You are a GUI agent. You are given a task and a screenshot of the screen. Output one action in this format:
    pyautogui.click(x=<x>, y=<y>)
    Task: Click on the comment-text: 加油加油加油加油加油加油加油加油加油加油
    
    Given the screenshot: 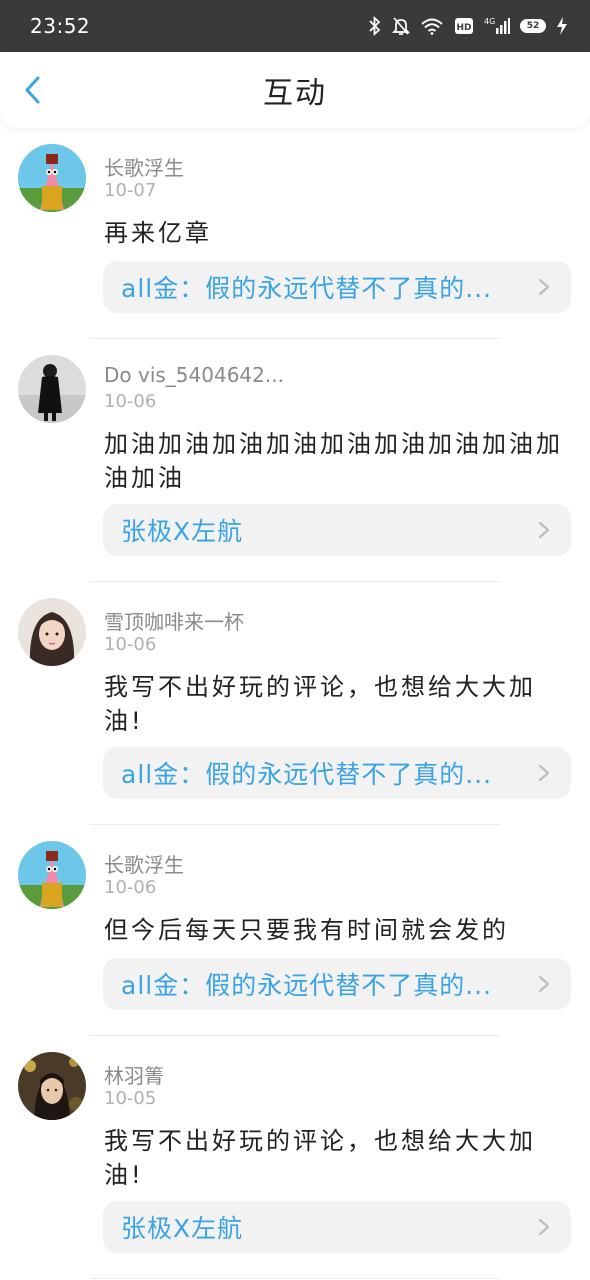 What is the action you would take?
    pyautogui.click(x=333, y=461)
    